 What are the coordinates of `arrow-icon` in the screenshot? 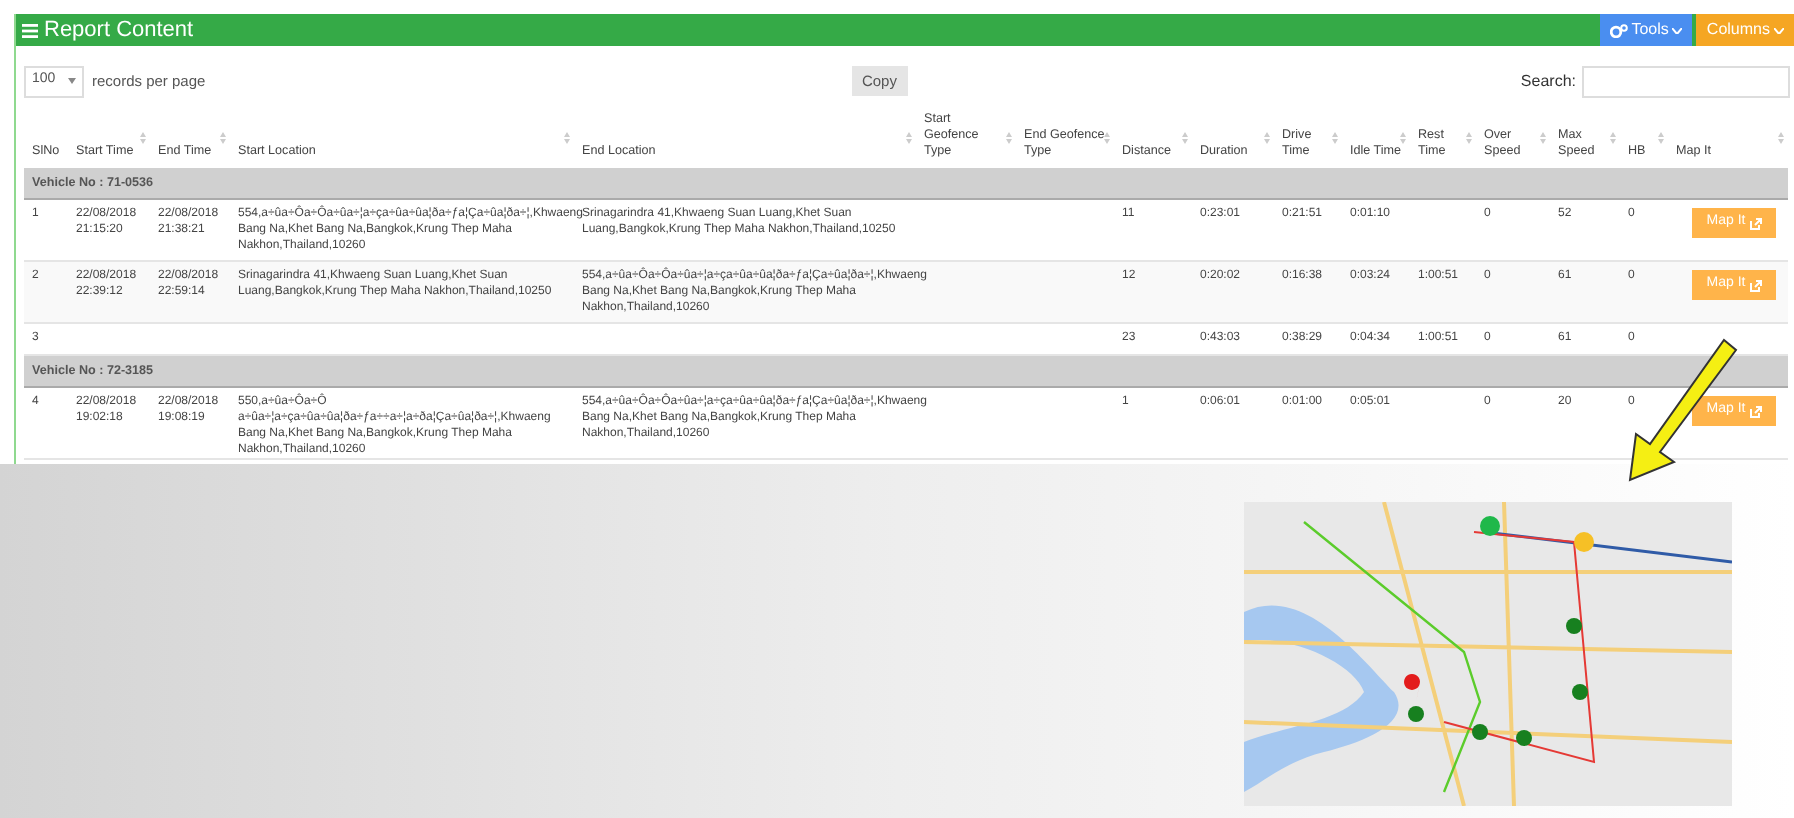 It's located at (1682, 410).